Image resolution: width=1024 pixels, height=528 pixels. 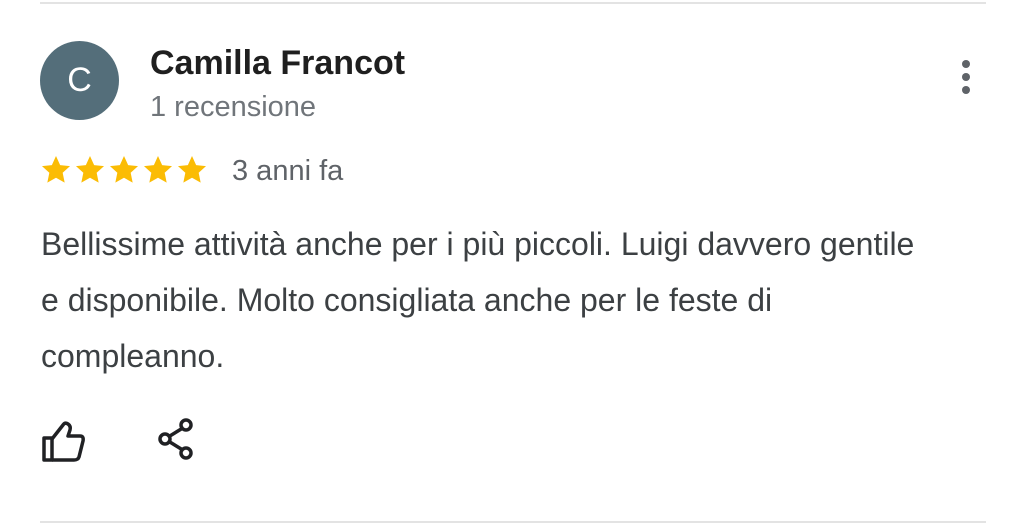 I want to click on thumbs-up-icon, so click(x=63, y=441).